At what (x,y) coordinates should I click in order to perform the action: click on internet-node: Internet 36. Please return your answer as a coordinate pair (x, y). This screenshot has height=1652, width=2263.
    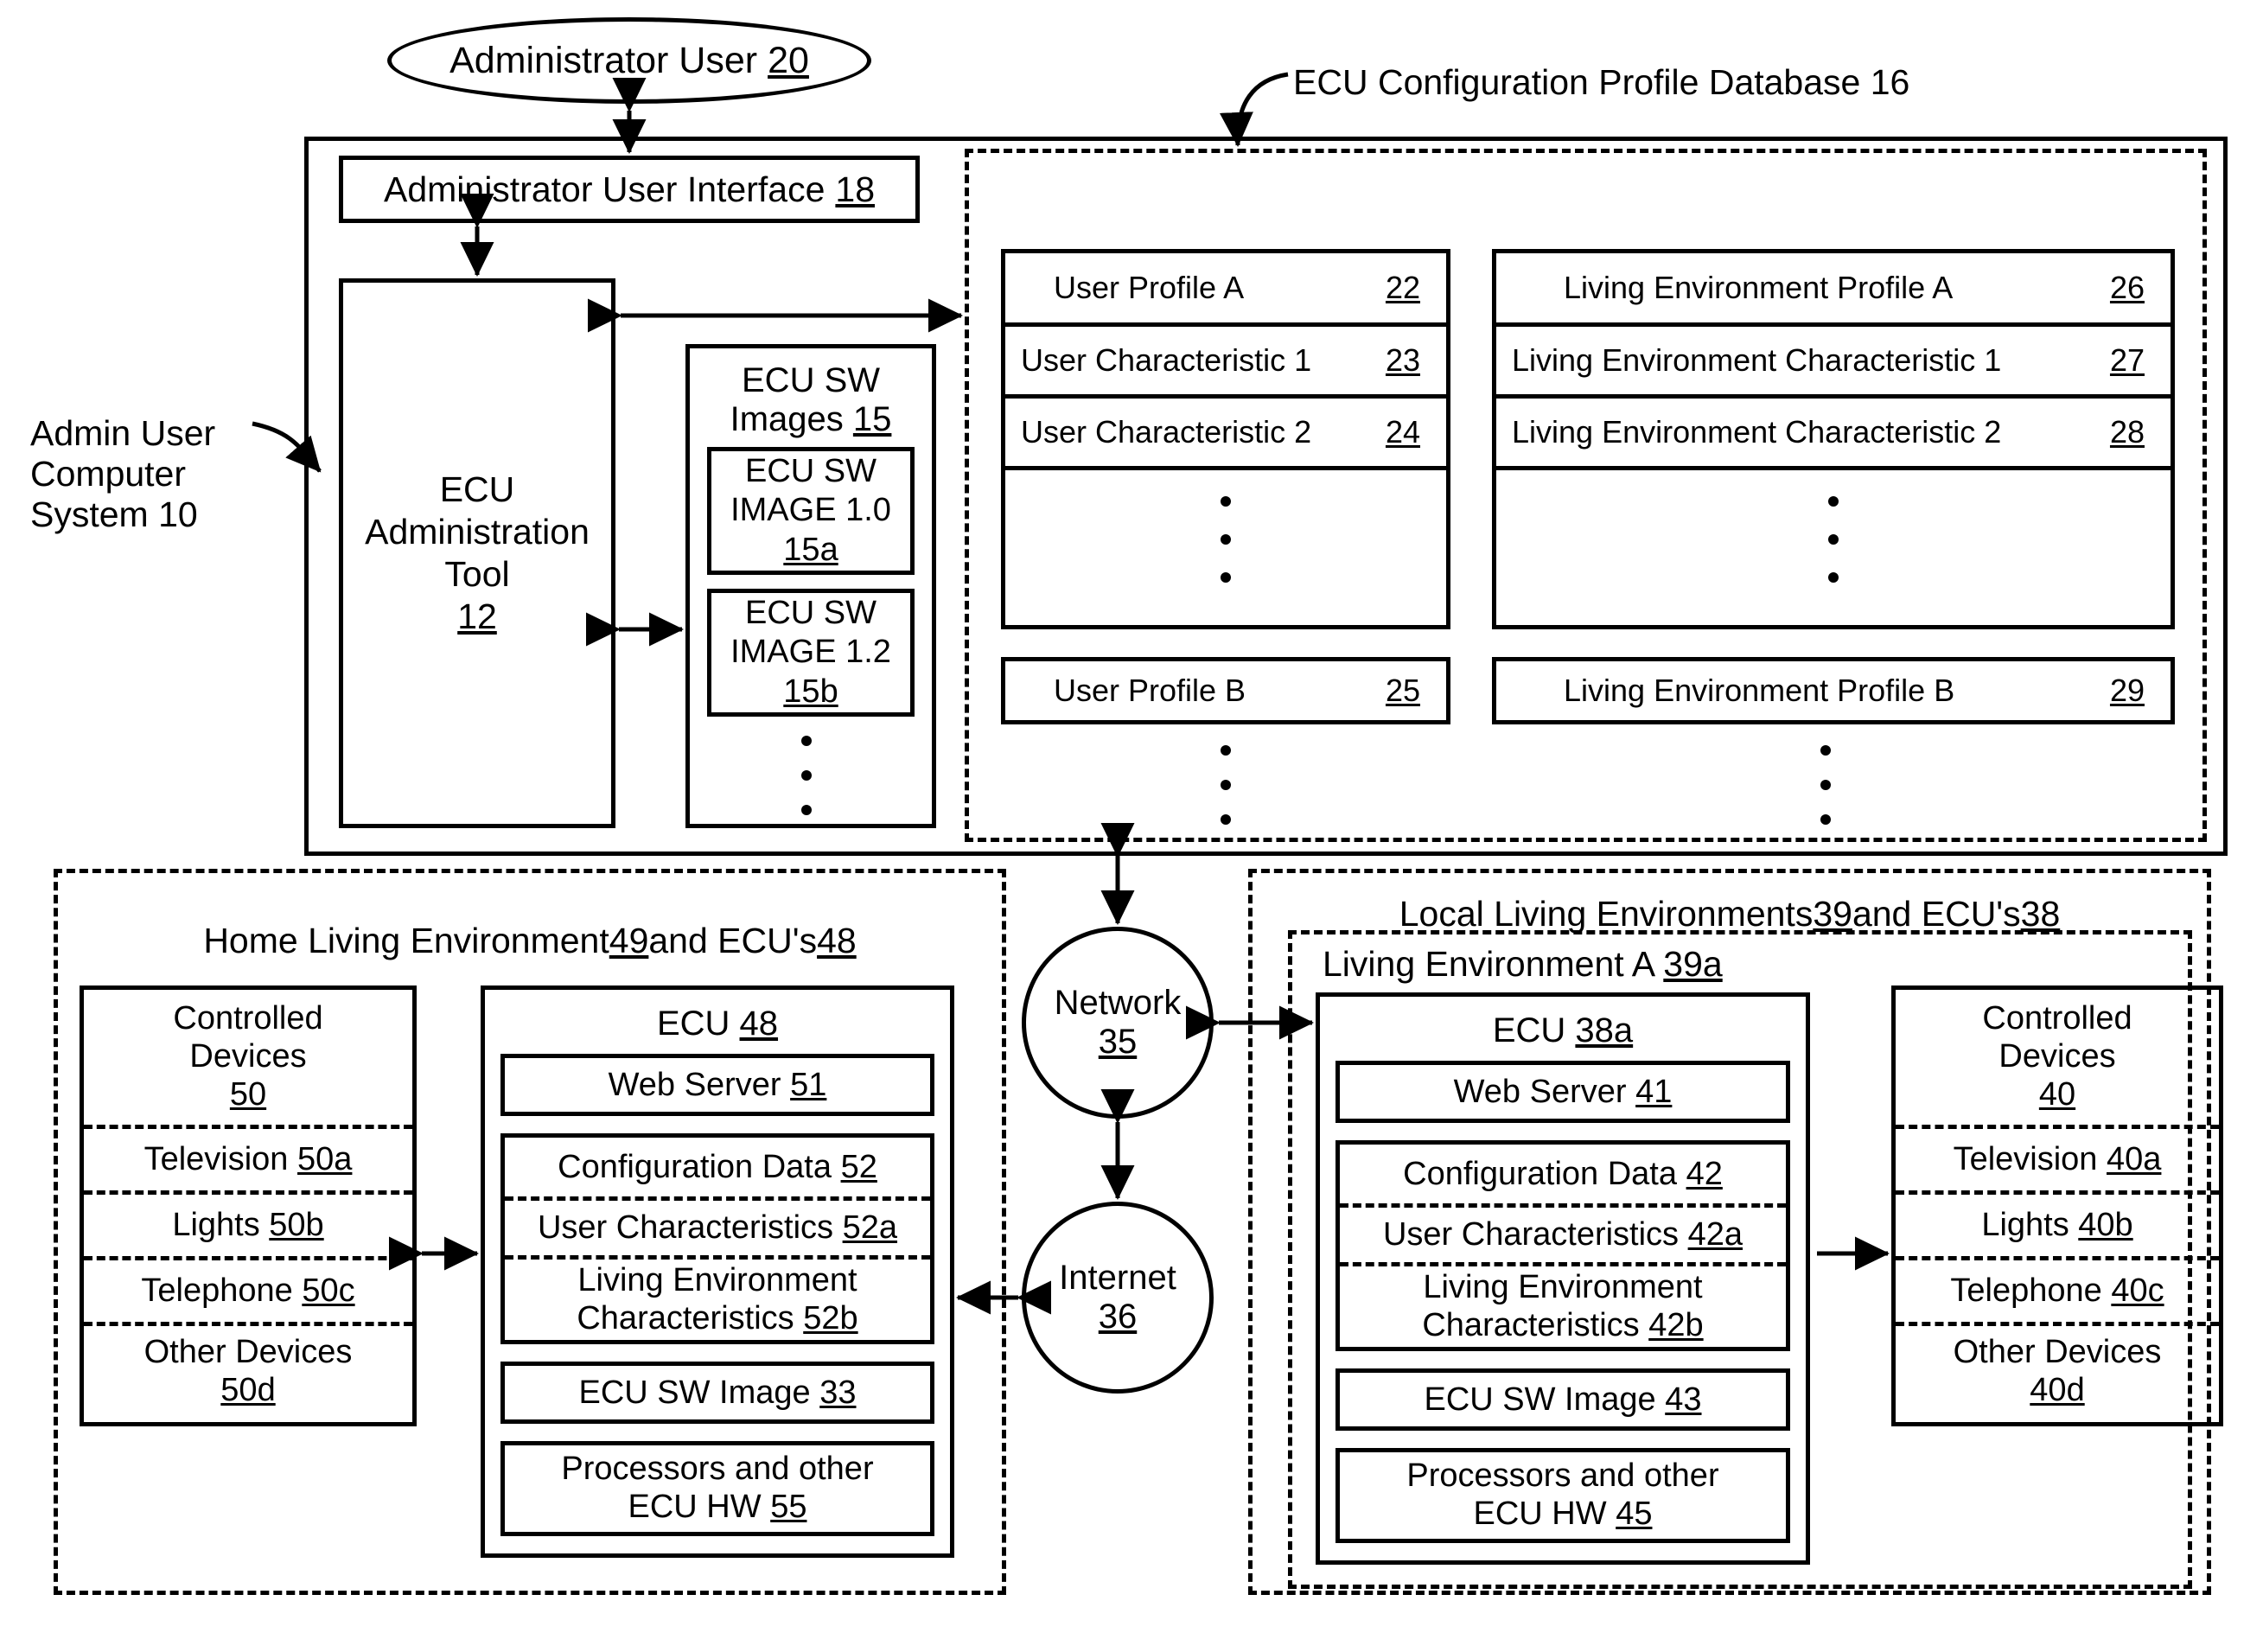
    Looking at the image, I should click on (1118, 1298).